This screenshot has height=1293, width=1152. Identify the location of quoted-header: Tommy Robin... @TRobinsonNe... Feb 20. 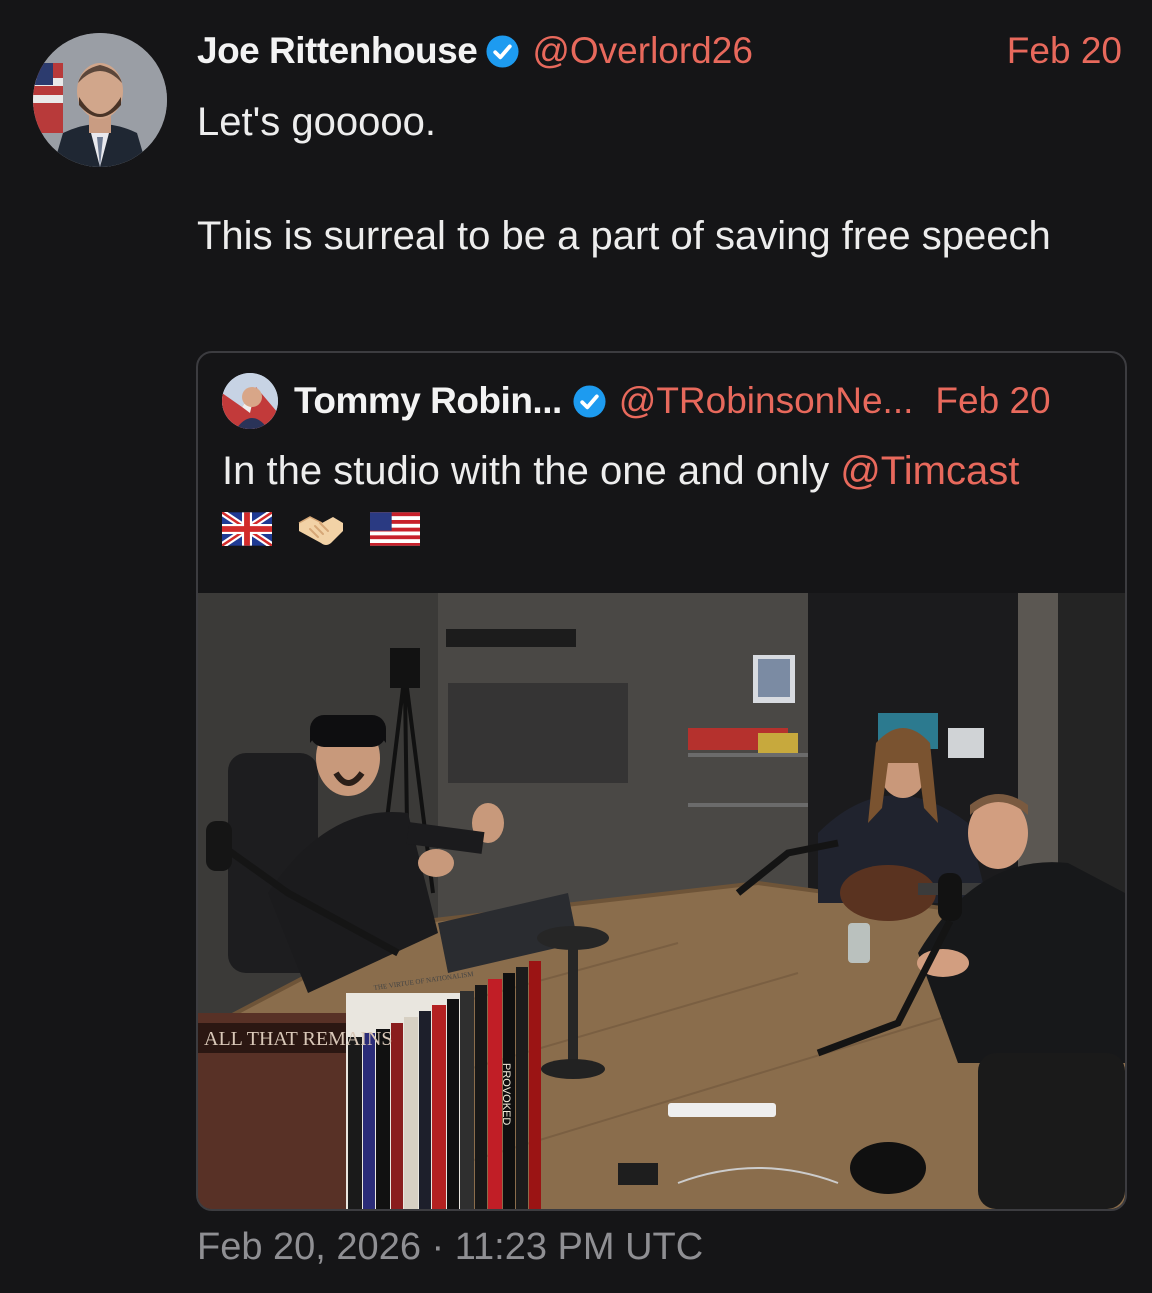
(662, 401).